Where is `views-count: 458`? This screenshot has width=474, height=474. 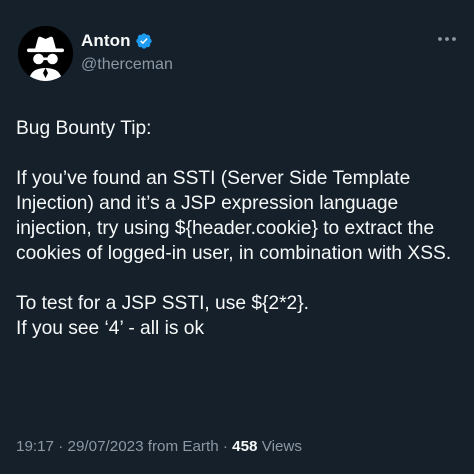
views-count: 458 is located at coordinates (244, 446).